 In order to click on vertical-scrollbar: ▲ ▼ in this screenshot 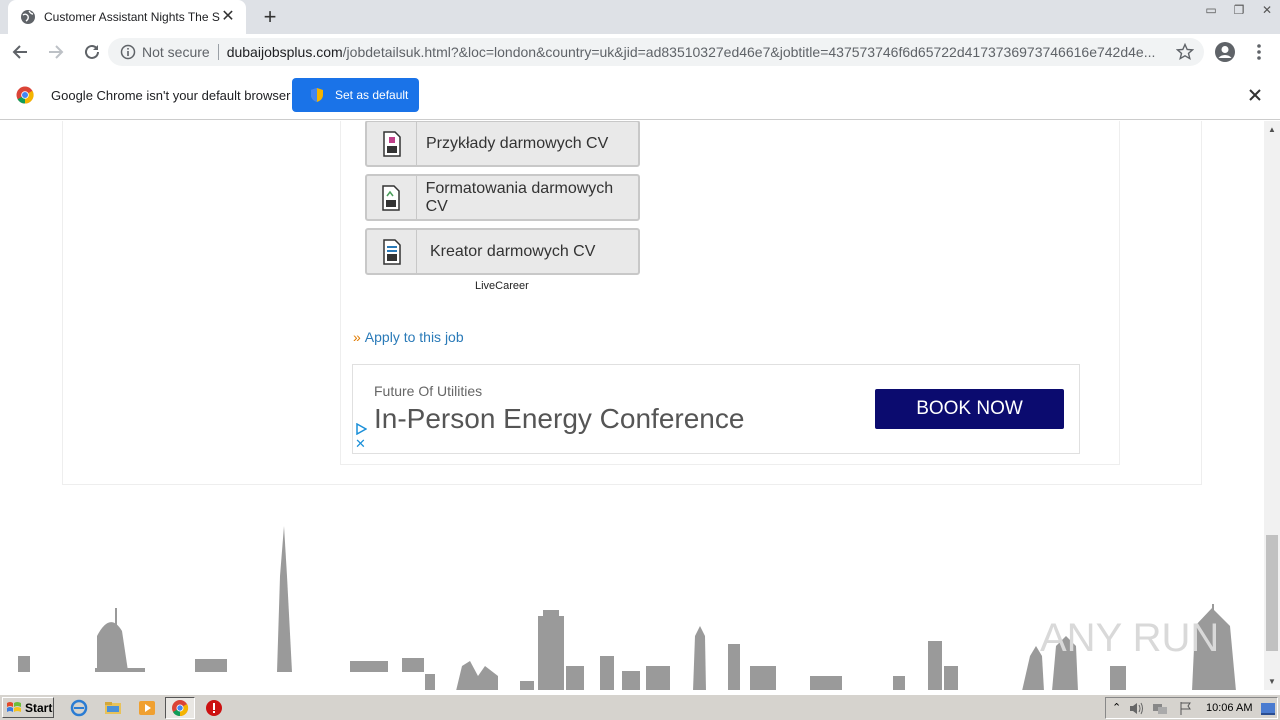, I will do `click(1272, 405)`.